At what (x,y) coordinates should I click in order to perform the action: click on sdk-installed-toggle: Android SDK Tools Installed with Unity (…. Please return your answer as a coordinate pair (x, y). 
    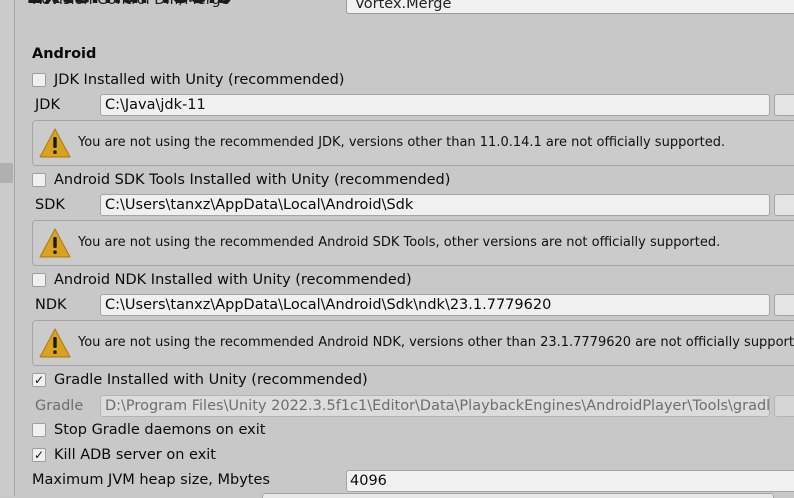
    Looking at the image, I should click on (241, 180).